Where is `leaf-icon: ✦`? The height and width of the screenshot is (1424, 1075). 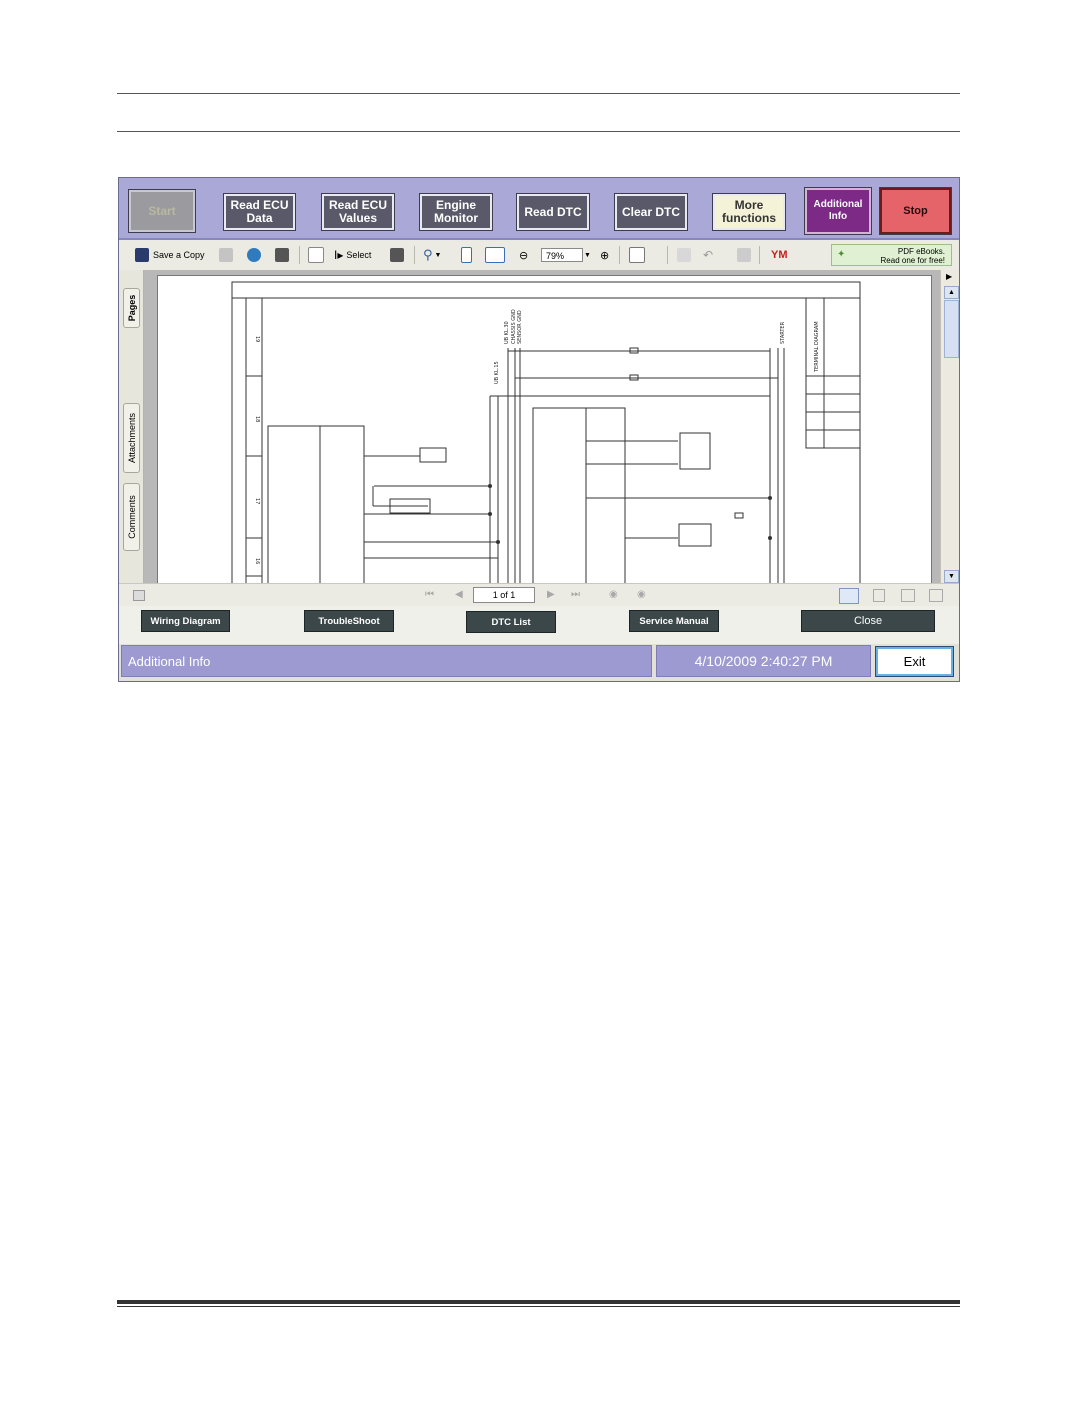
leaf-icon: ✦ is located at coordinates (841, 254).